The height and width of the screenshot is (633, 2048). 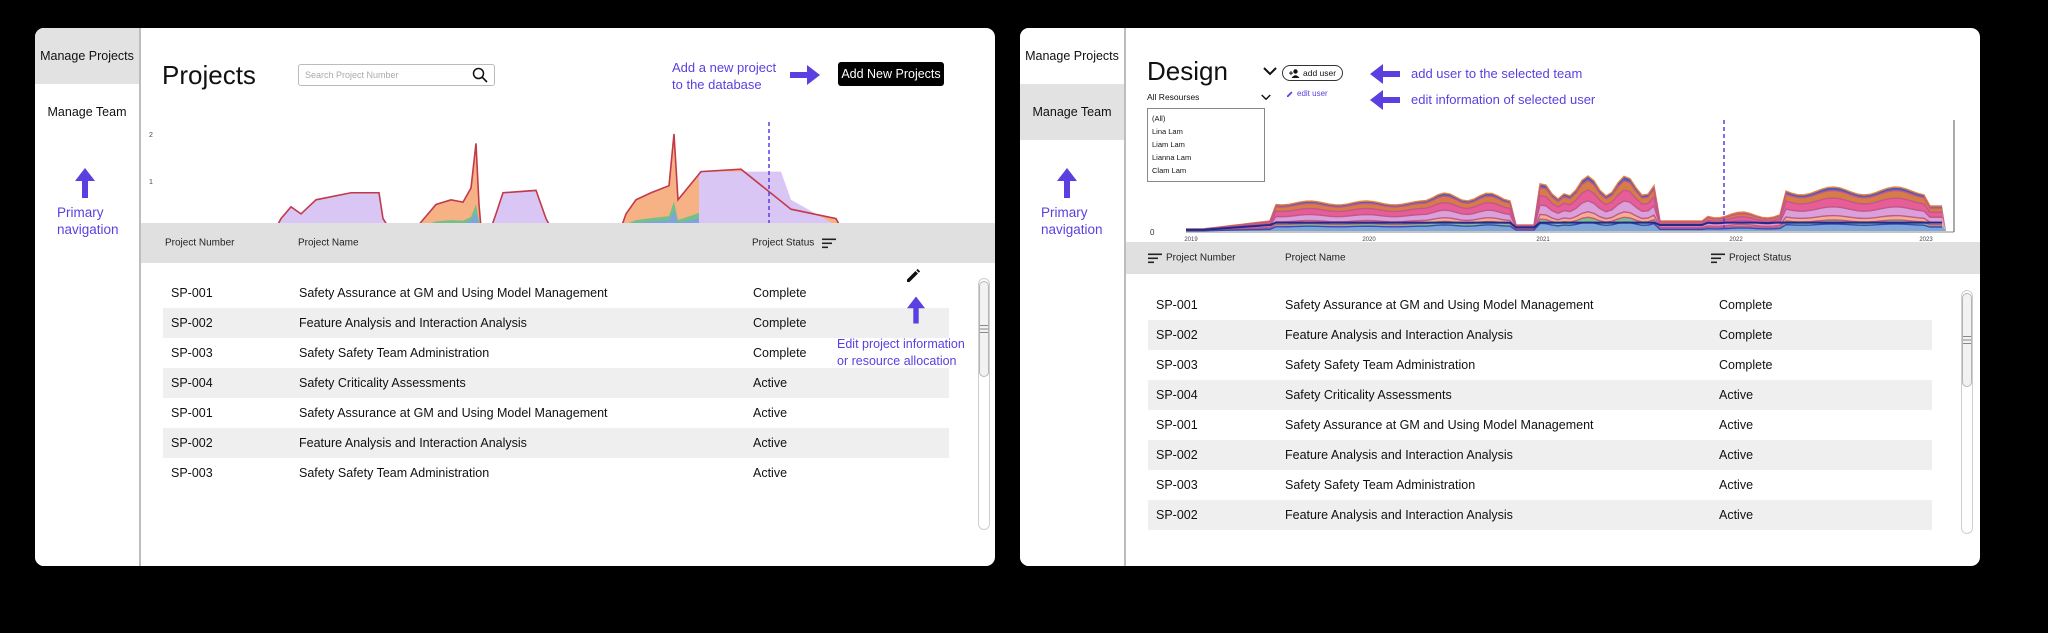 I want to click on page-title: Projects, so click(x=209, y=75).